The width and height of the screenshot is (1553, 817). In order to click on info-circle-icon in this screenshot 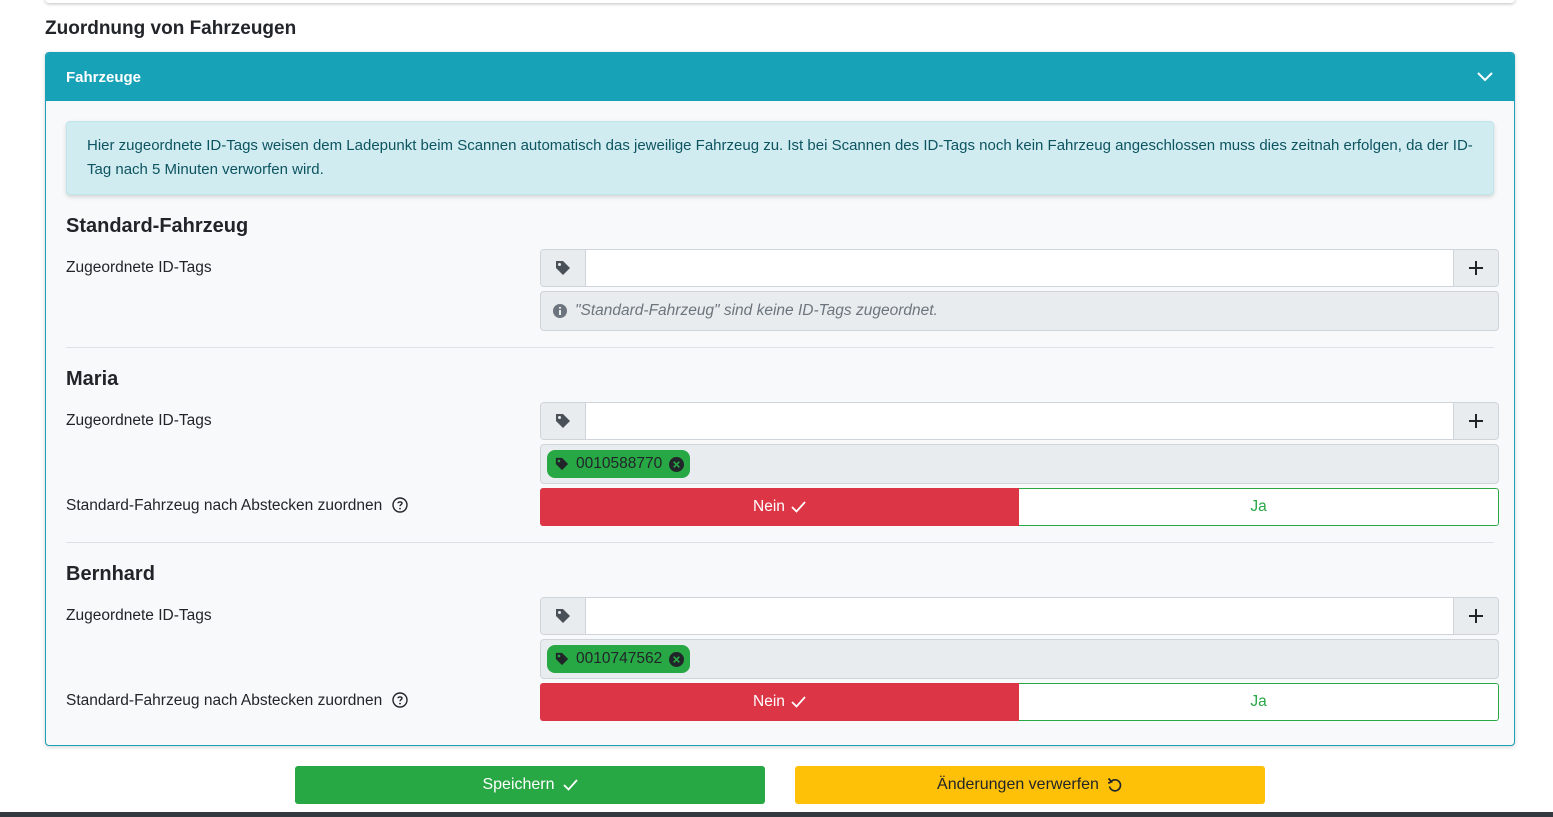, I will do `click(560, 311)`.